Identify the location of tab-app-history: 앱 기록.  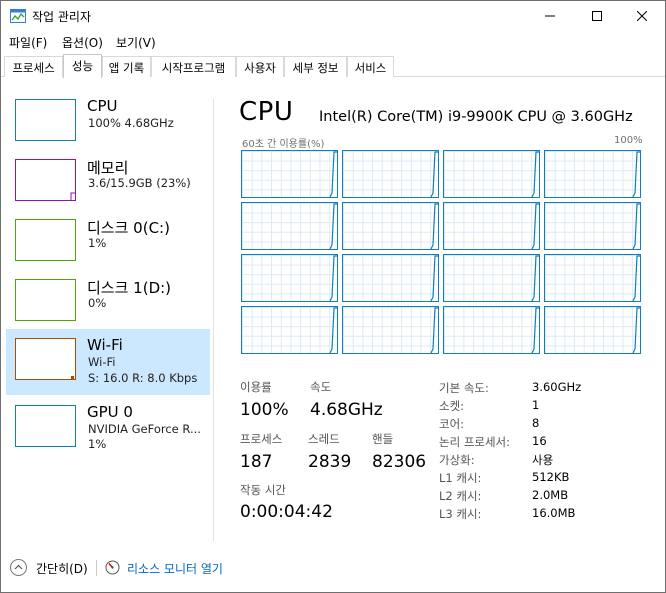
(126, 66).